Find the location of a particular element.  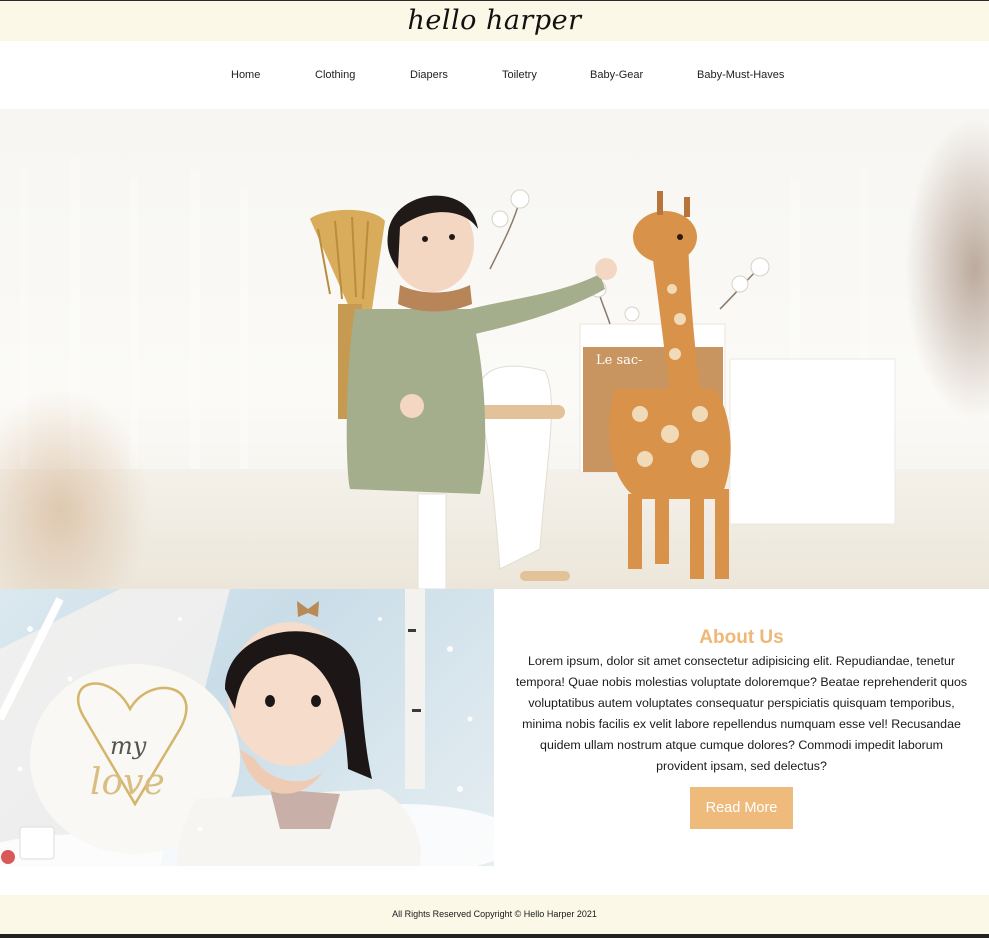

white-box is located at coordinates (812, 441).